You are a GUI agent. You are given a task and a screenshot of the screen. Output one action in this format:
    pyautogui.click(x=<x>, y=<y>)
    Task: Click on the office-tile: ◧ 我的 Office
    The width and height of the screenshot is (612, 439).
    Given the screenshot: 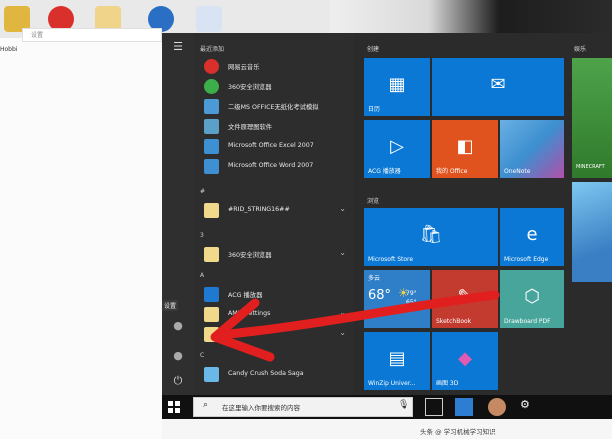 What is the action you would take?
    pyautogui.click(x=465, y=149)
    